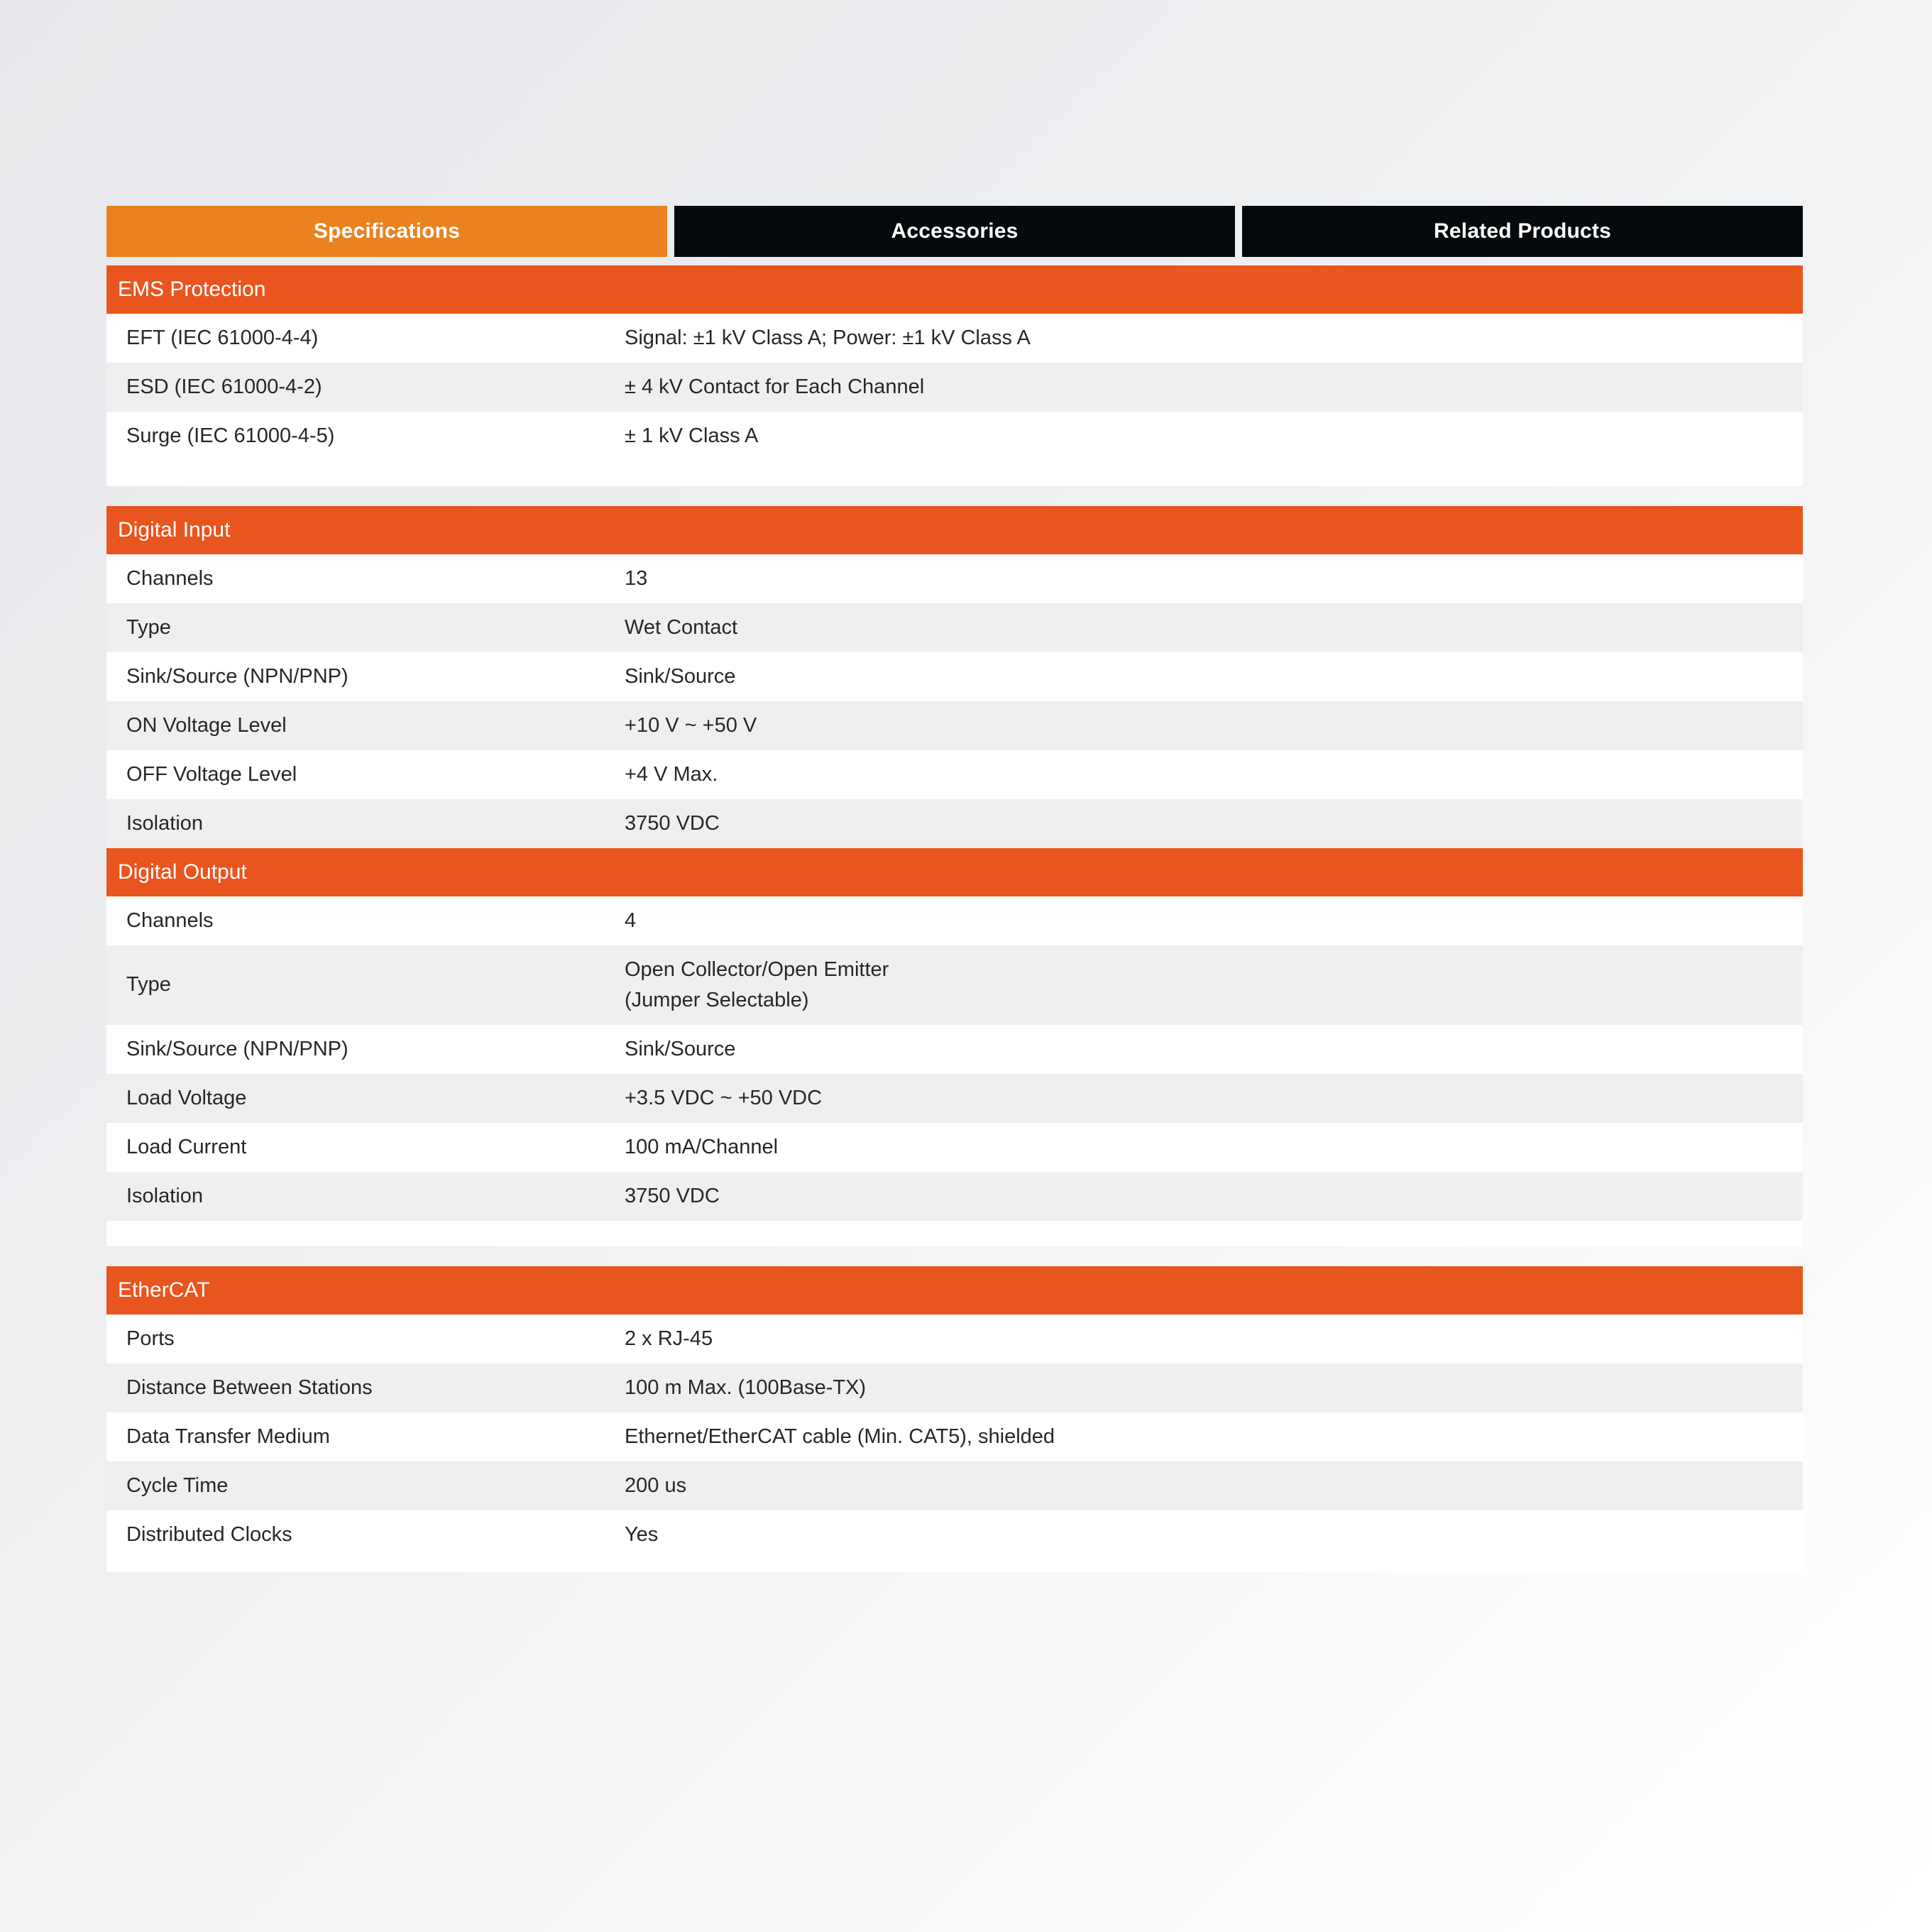  Describe the element at coordinates (681, 627) in the screenshot. I see `row-value: Wet Contact` at that location.